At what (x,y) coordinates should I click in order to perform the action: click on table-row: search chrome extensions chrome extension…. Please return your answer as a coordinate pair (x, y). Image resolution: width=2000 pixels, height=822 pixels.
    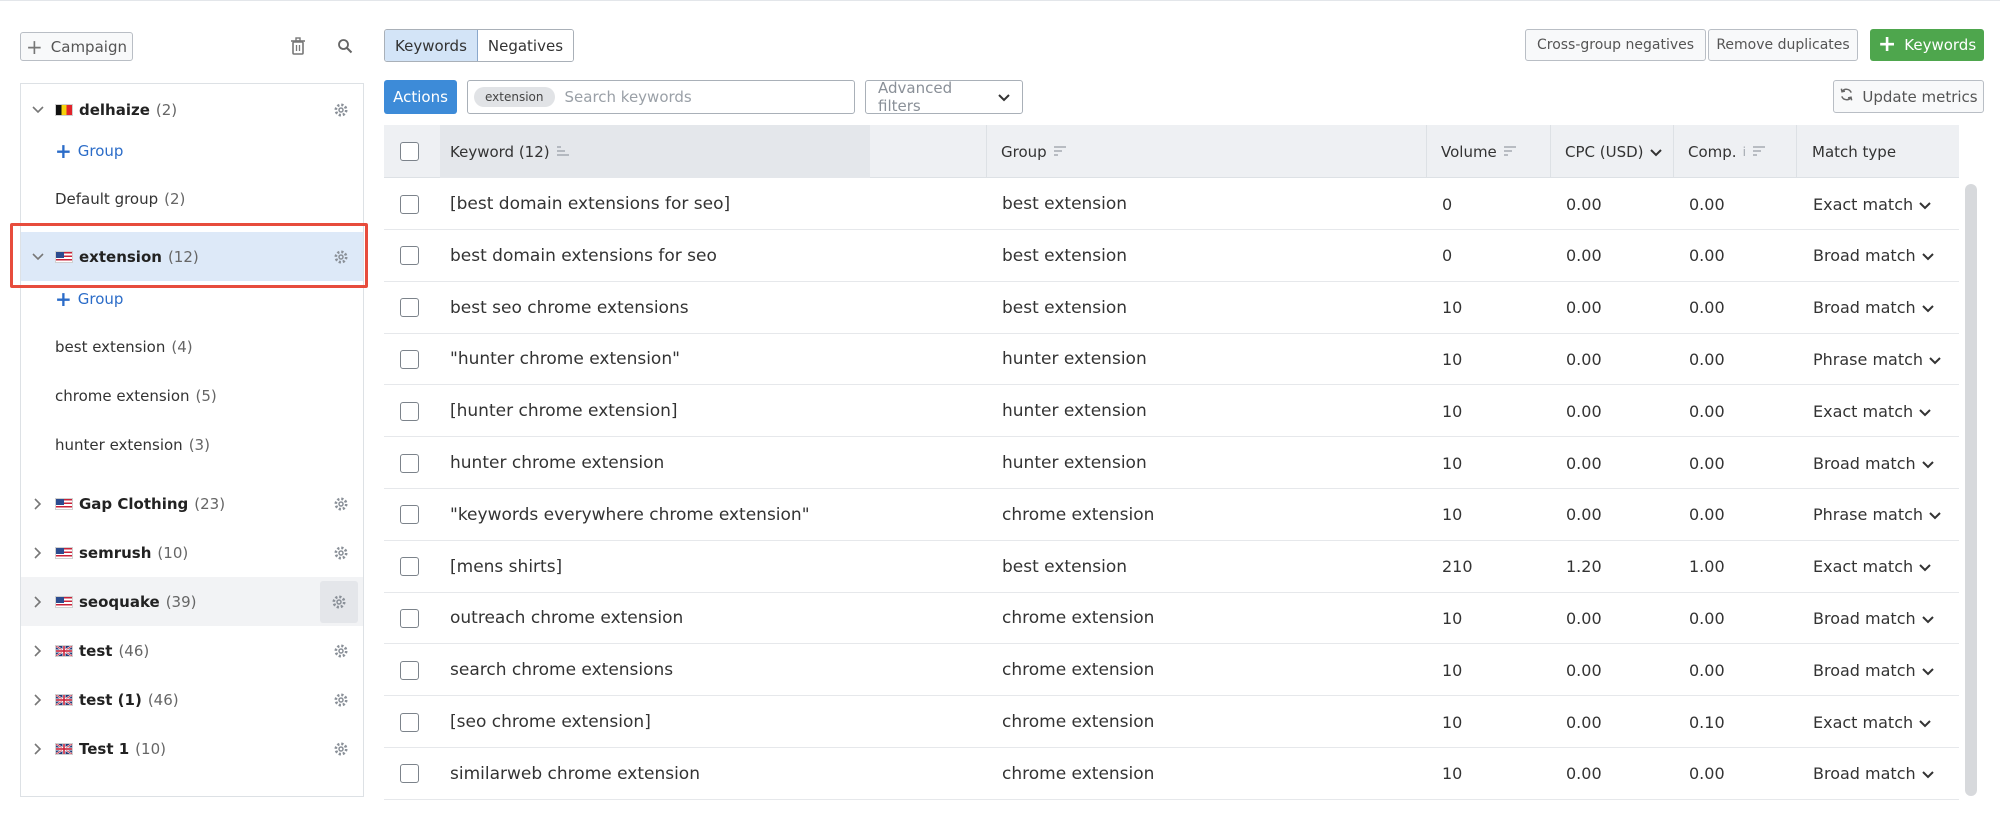
    Looking at the image, I should click on (1171, 670).